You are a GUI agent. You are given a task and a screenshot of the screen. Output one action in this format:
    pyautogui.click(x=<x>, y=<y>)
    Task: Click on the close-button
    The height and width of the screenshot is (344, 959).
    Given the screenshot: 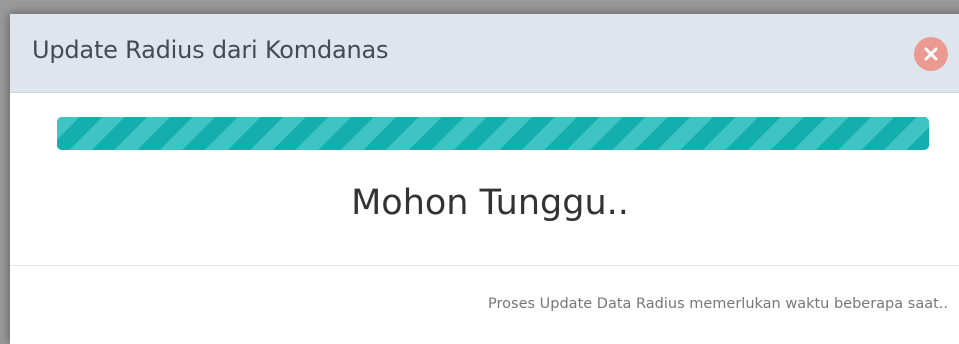 What is the action you would take?
    pyautogui.click(x=931, y=54)
    